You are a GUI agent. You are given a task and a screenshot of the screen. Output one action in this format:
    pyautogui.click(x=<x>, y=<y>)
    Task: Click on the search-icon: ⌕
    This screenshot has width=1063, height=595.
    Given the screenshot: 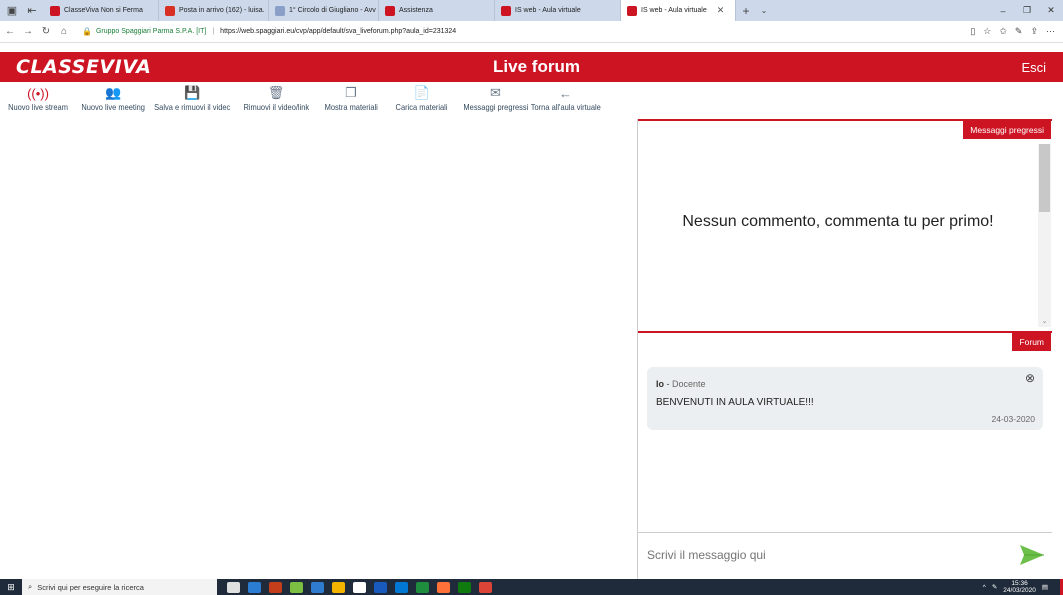 What is the action you would take?
    pyautogui.click(x=30, y=586)
    